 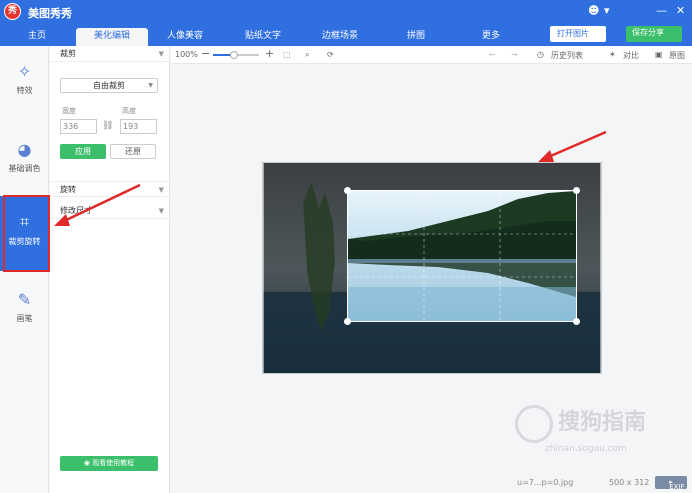 What do you see at coordinates (586, 449) in the screenshot?
I see `watermark-site: zhinan.sogou.com` at bounding box center [586, 449].